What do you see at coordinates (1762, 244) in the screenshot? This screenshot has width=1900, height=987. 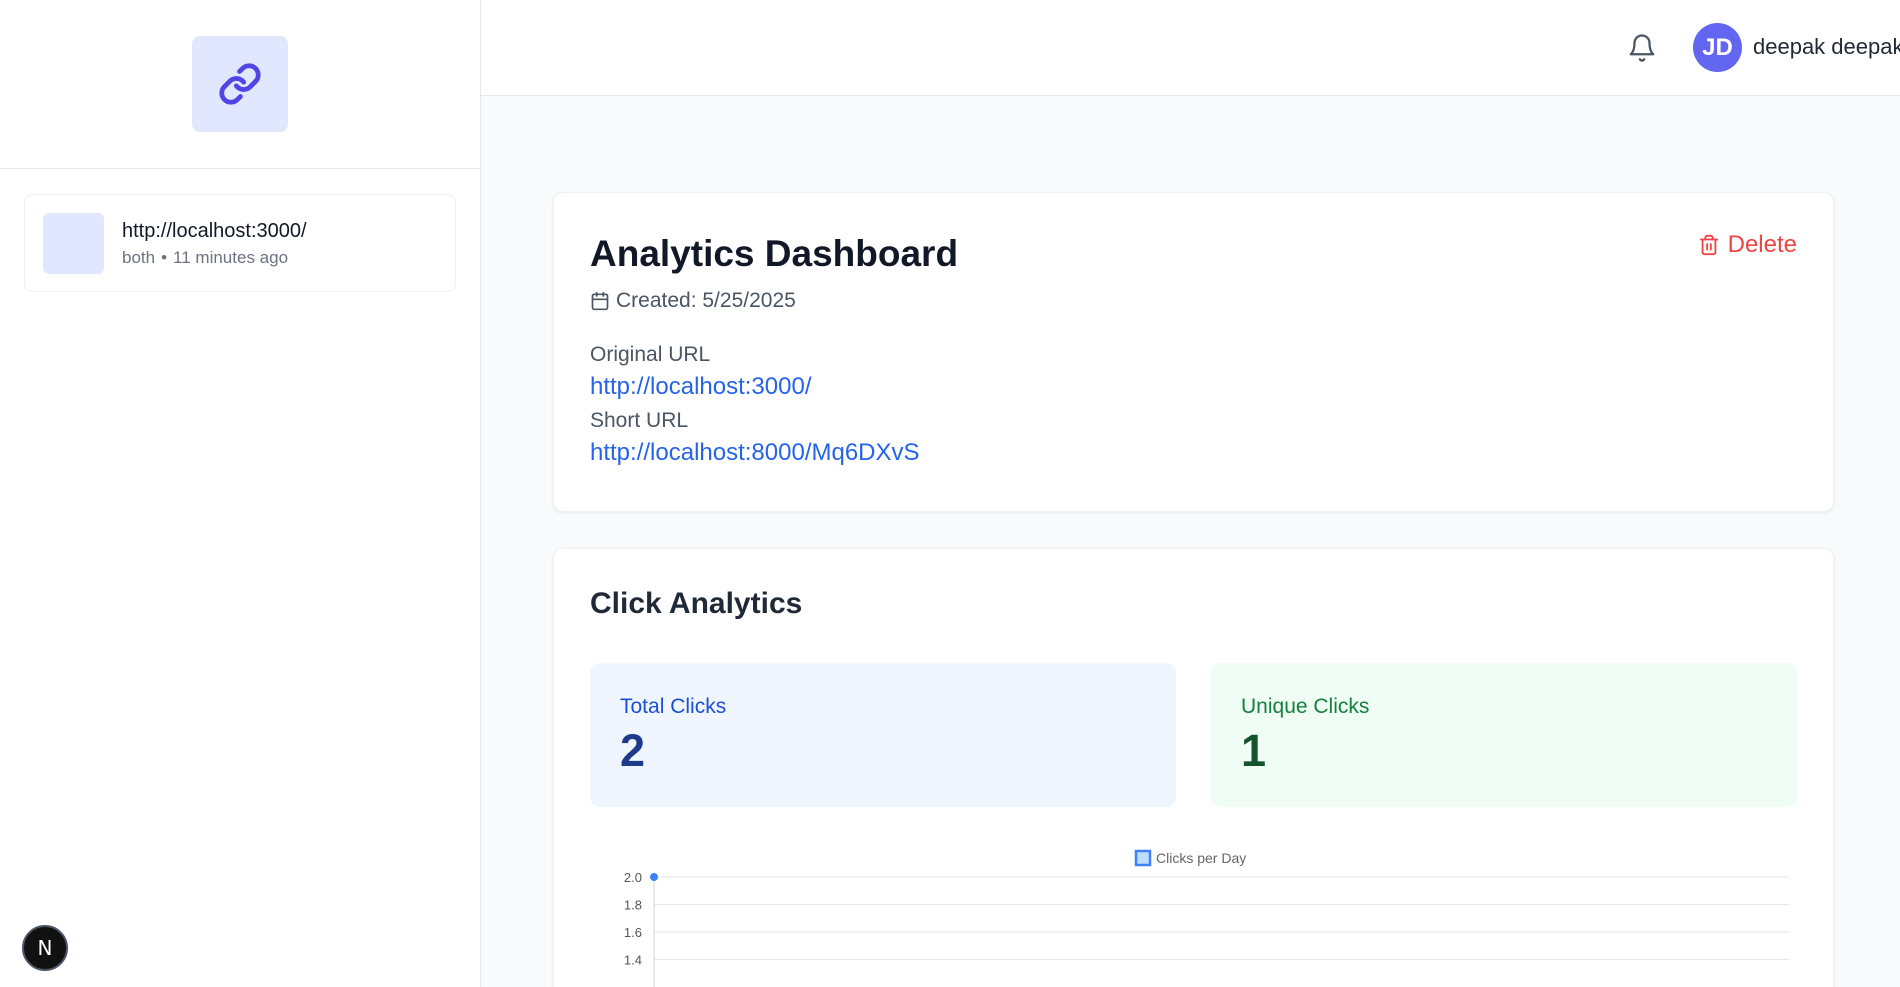 I see `delete-label: Delete` at bounding box center [1762, 244].